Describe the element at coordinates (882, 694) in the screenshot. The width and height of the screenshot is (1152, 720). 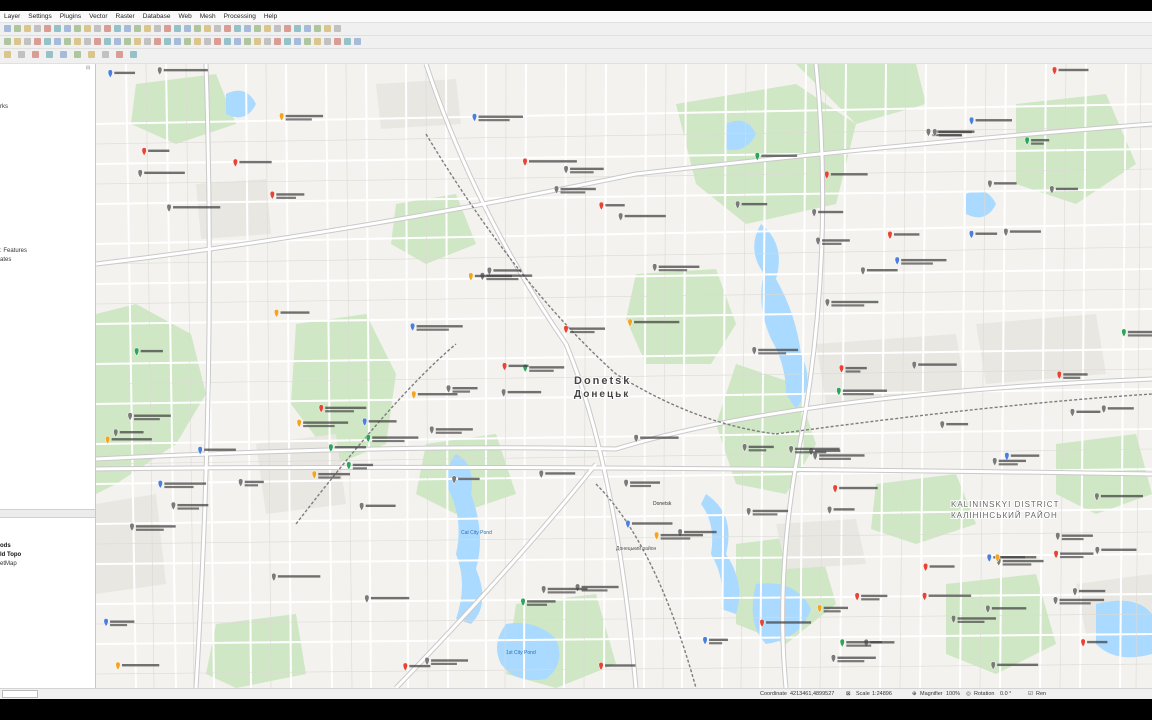
I see `scale-value: 1:24896` at that location.